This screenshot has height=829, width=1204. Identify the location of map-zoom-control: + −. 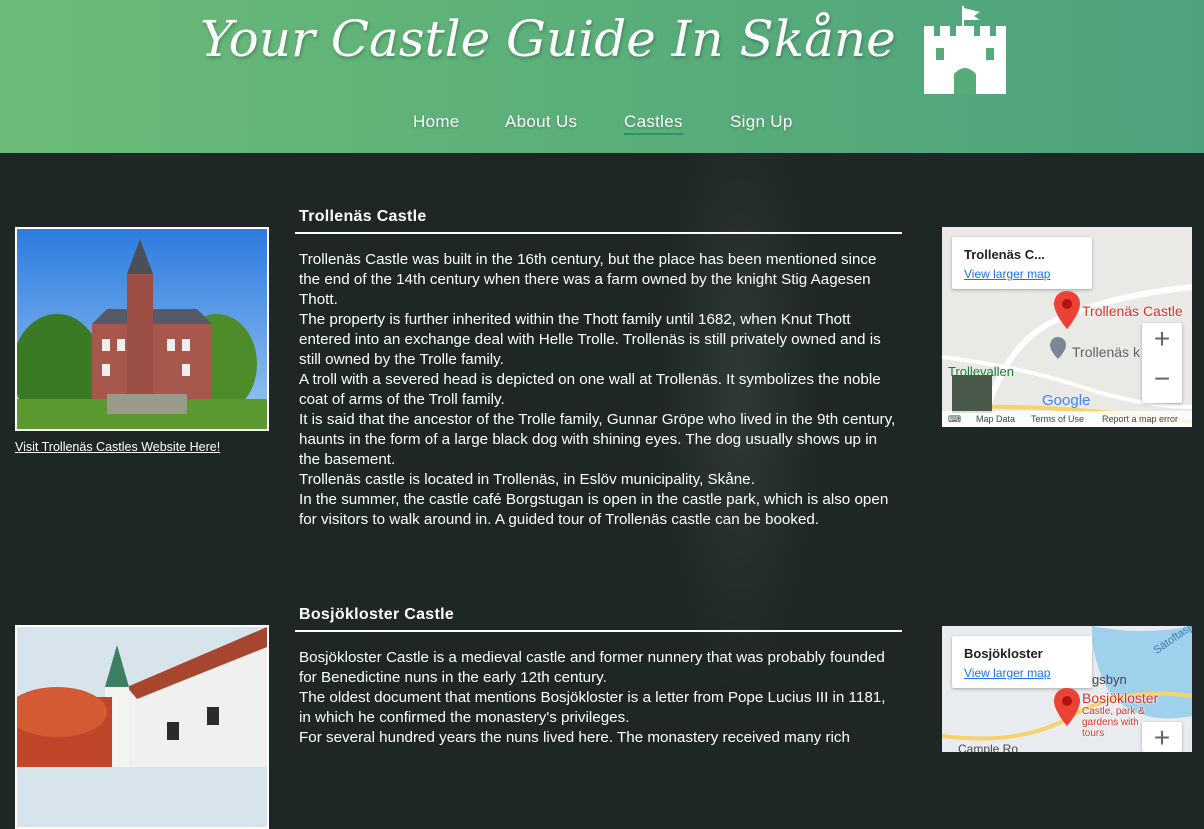
(1162, 363).